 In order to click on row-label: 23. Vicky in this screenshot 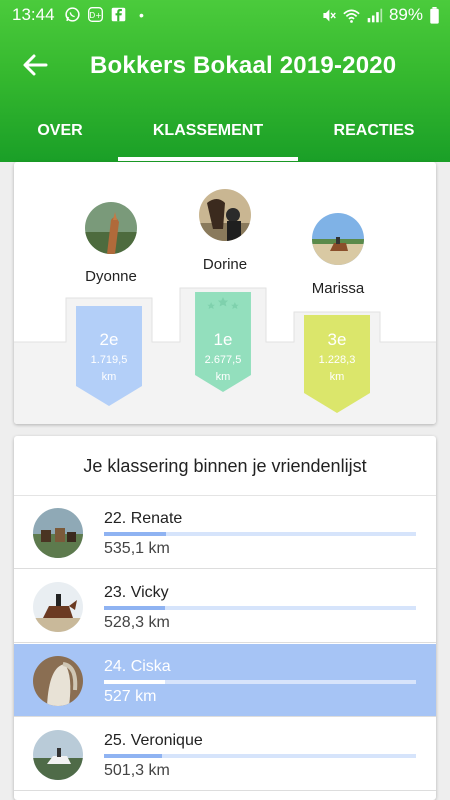, I will do `click(136, 592)`.